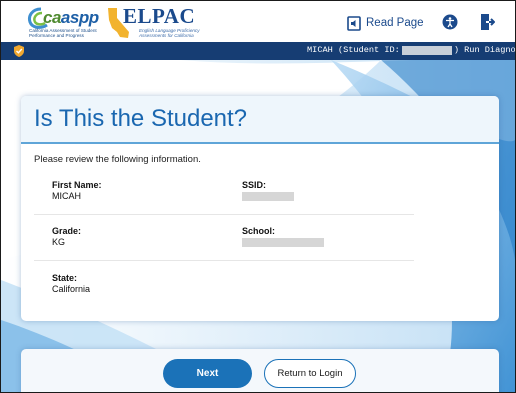 The width and height of the screenshot is (516, 393). Describe the element at coordinates (484, 50) in the screenshot. I see `run-diagnostics-link: ) Run Diagnostics` at that location.